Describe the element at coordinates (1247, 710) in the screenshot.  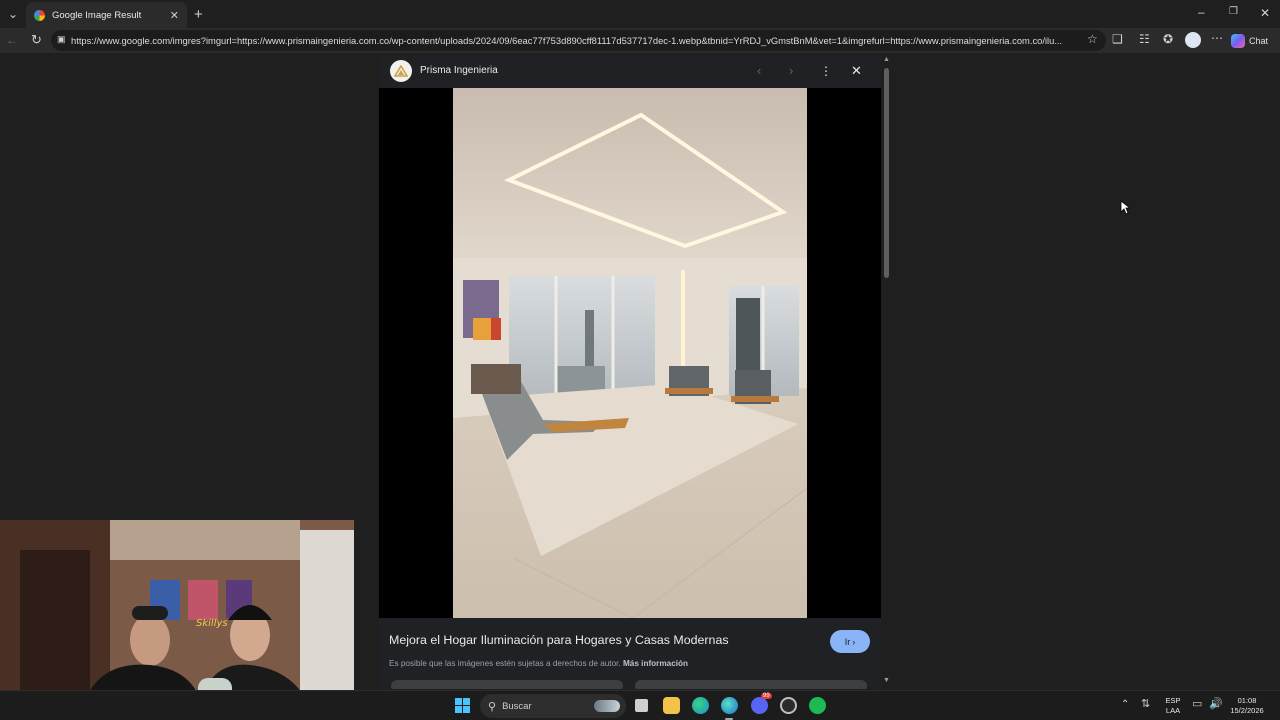
I see `clock-date: 15/2/2026` at that location.